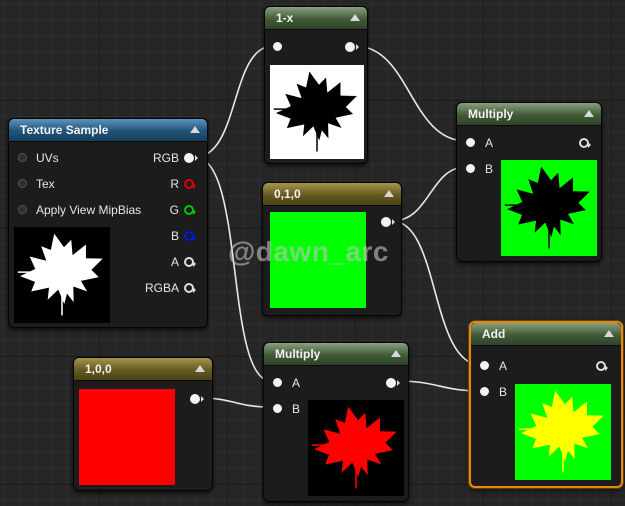  Describe the element at coordinates (602, 366) in the screenshot. I see `add-output-pin` at that location.